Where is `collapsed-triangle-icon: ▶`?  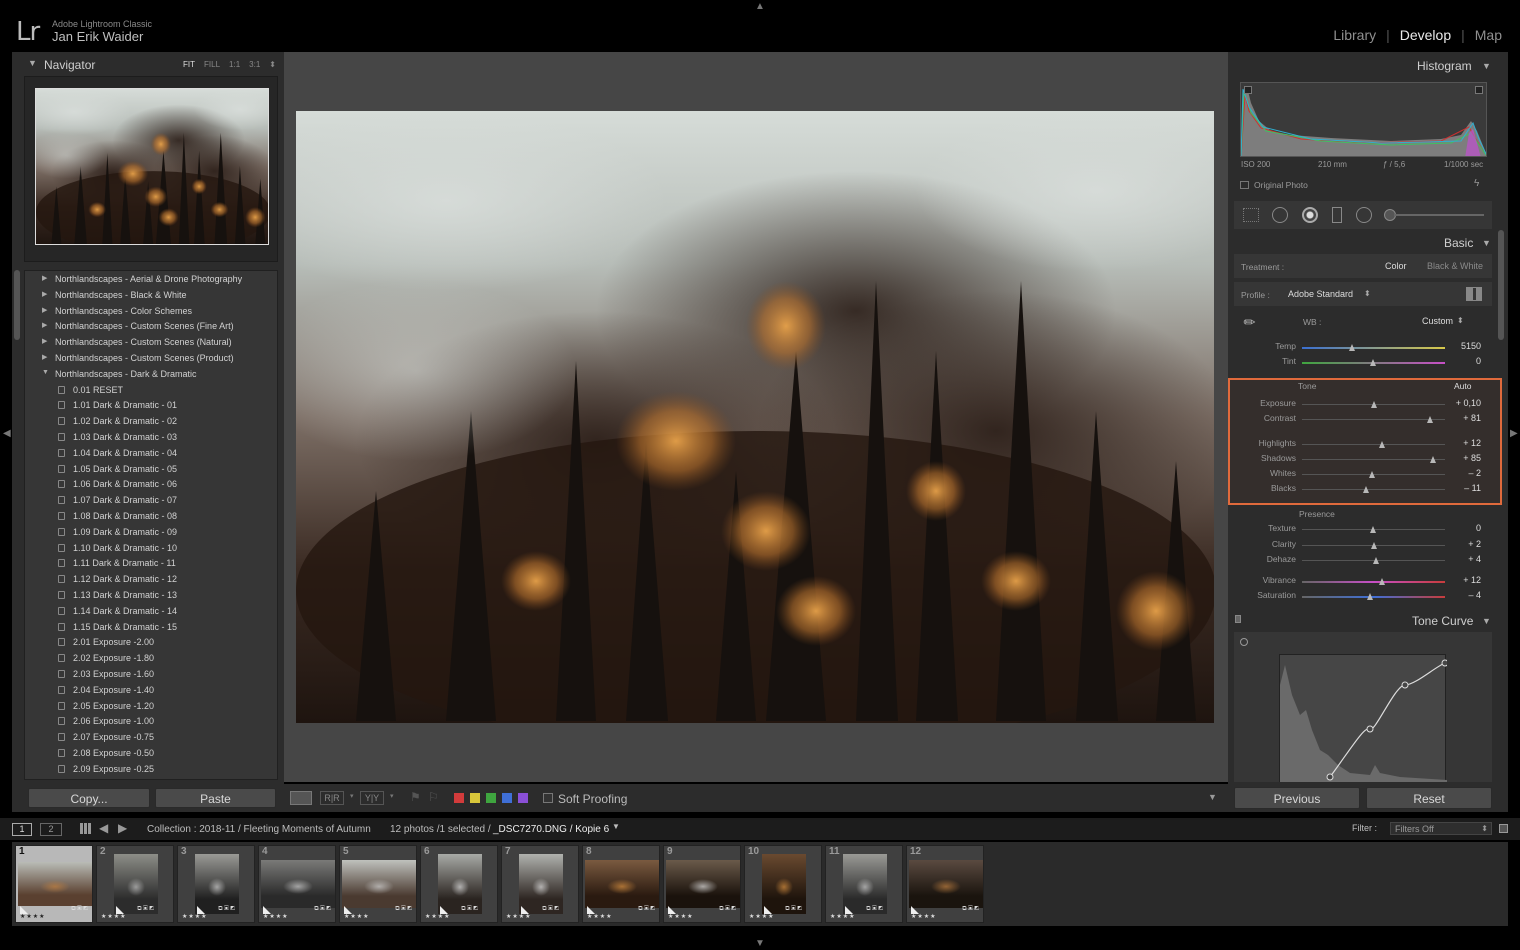 collapsed-triangle-icon: ▶ is located at coordinates (44, 357).